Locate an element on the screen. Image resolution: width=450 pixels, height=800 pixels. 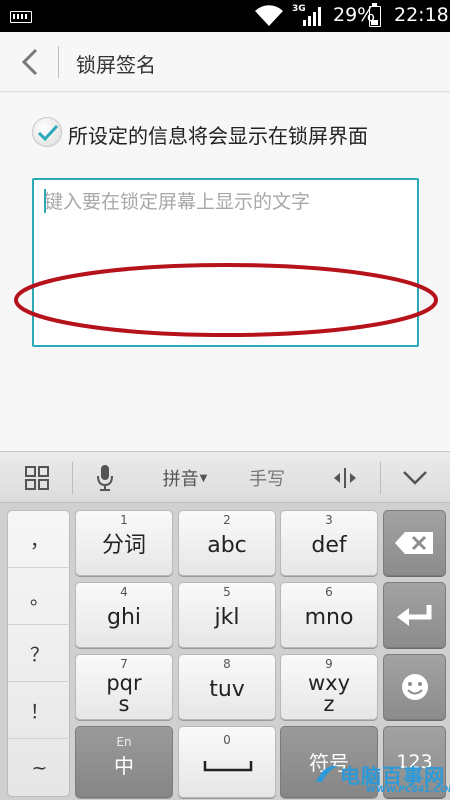
enter-key is located at coordinates (414, 615).